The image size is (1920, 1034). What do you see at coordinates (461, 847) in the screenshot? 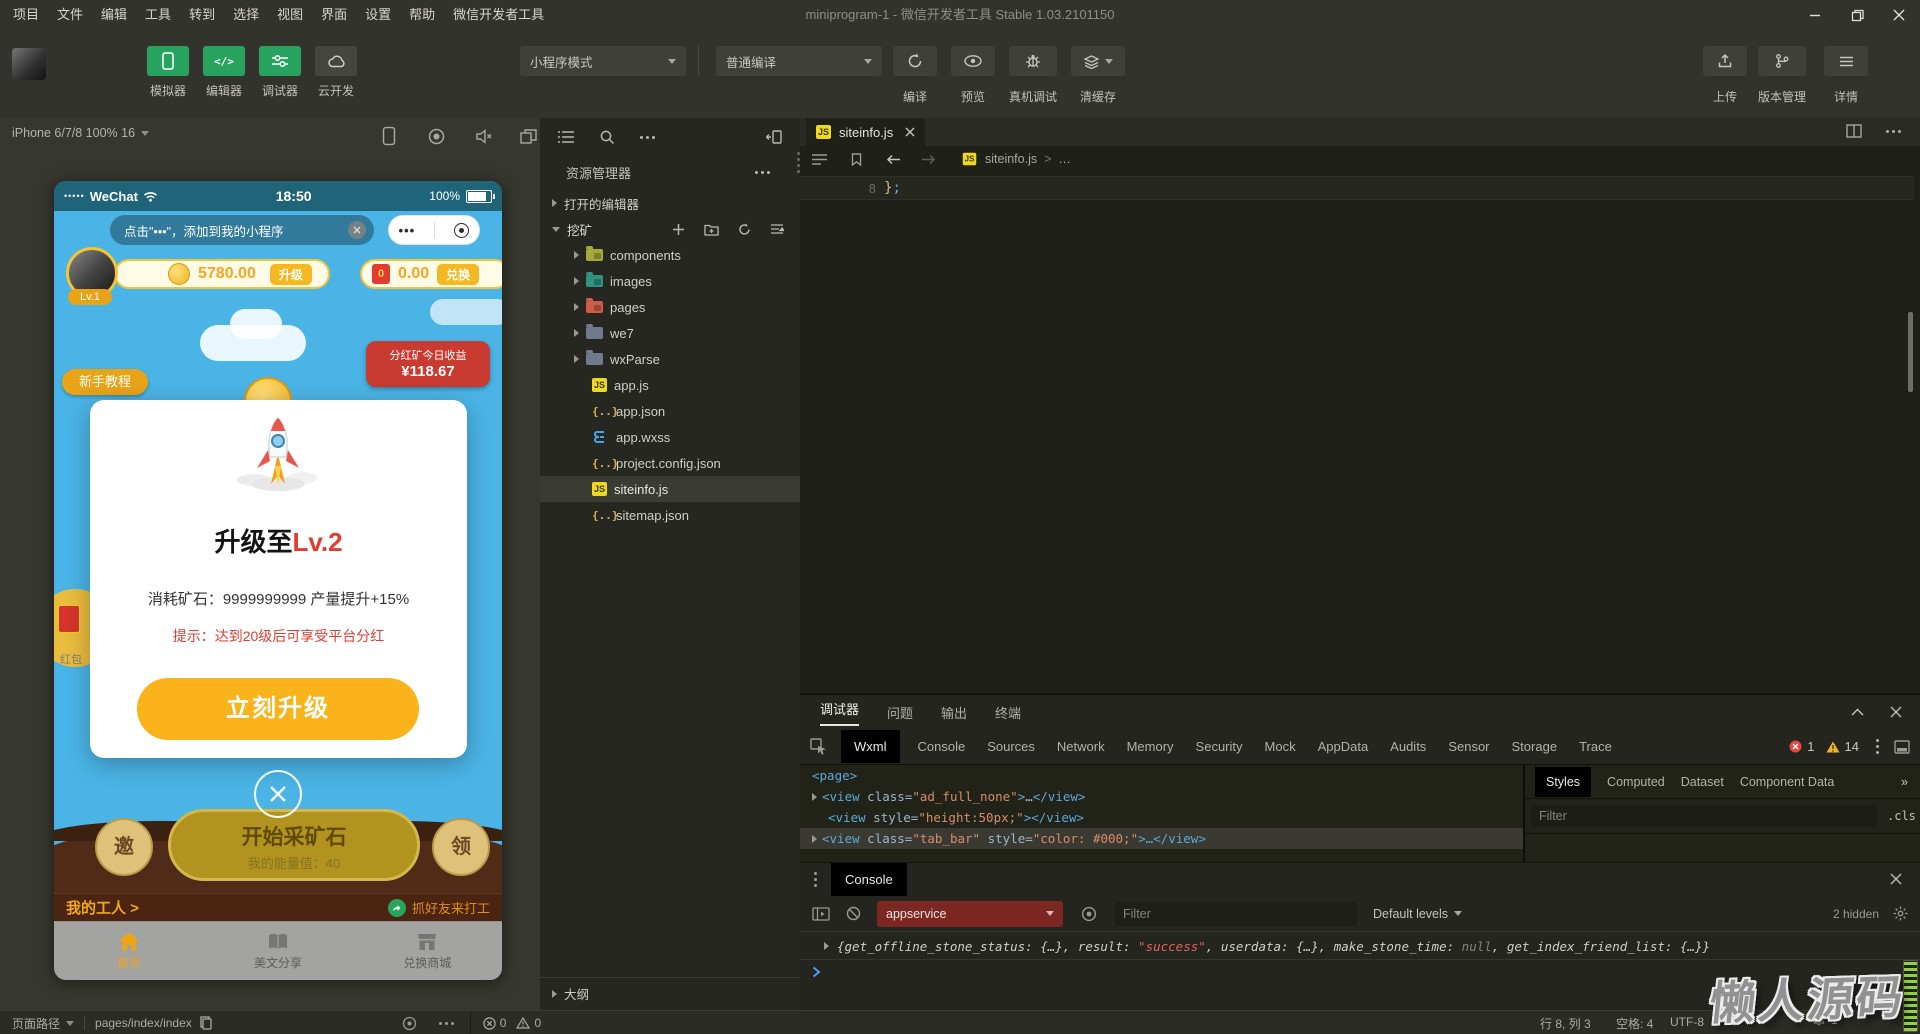
I see `claim-circle-button: 领` at bounding box center [461, 847].